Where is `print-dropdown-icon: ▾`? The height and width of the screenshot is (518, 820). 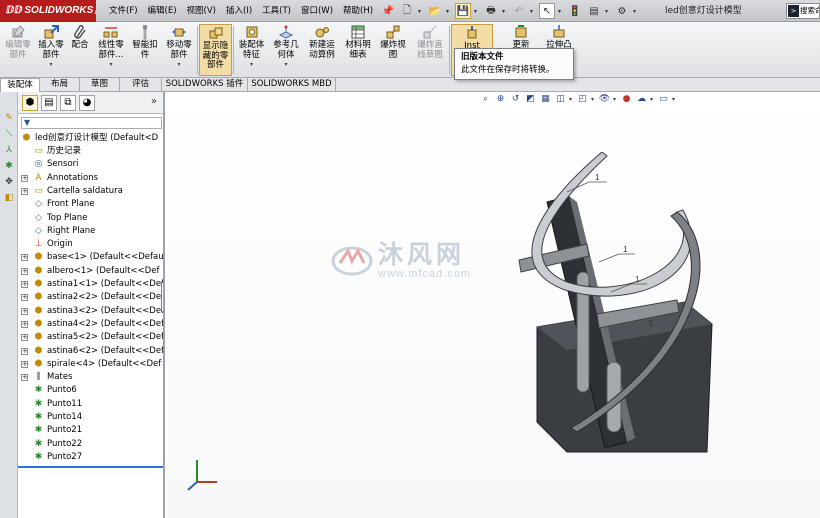 print-dropdown-icon: ▾ is located at coordinates (505, 11).